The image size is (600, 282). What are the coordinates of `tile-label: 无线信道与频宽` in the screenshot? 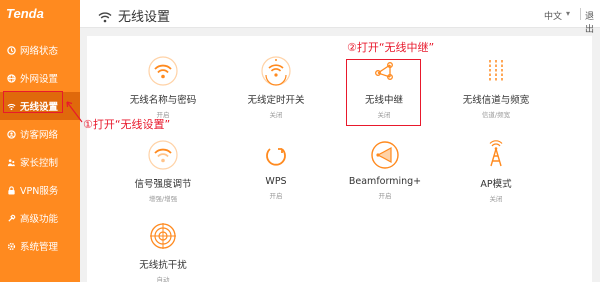 It's located at (496, 100).